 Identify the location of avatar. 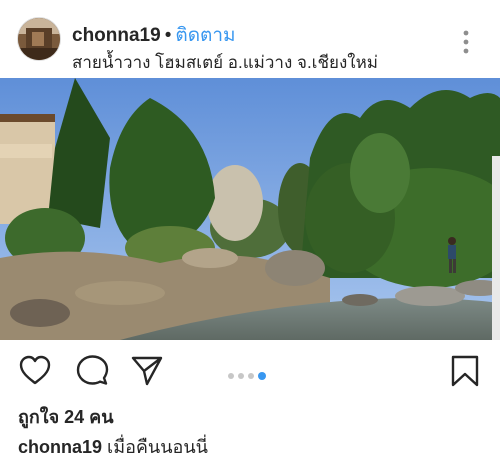
(39, 39).